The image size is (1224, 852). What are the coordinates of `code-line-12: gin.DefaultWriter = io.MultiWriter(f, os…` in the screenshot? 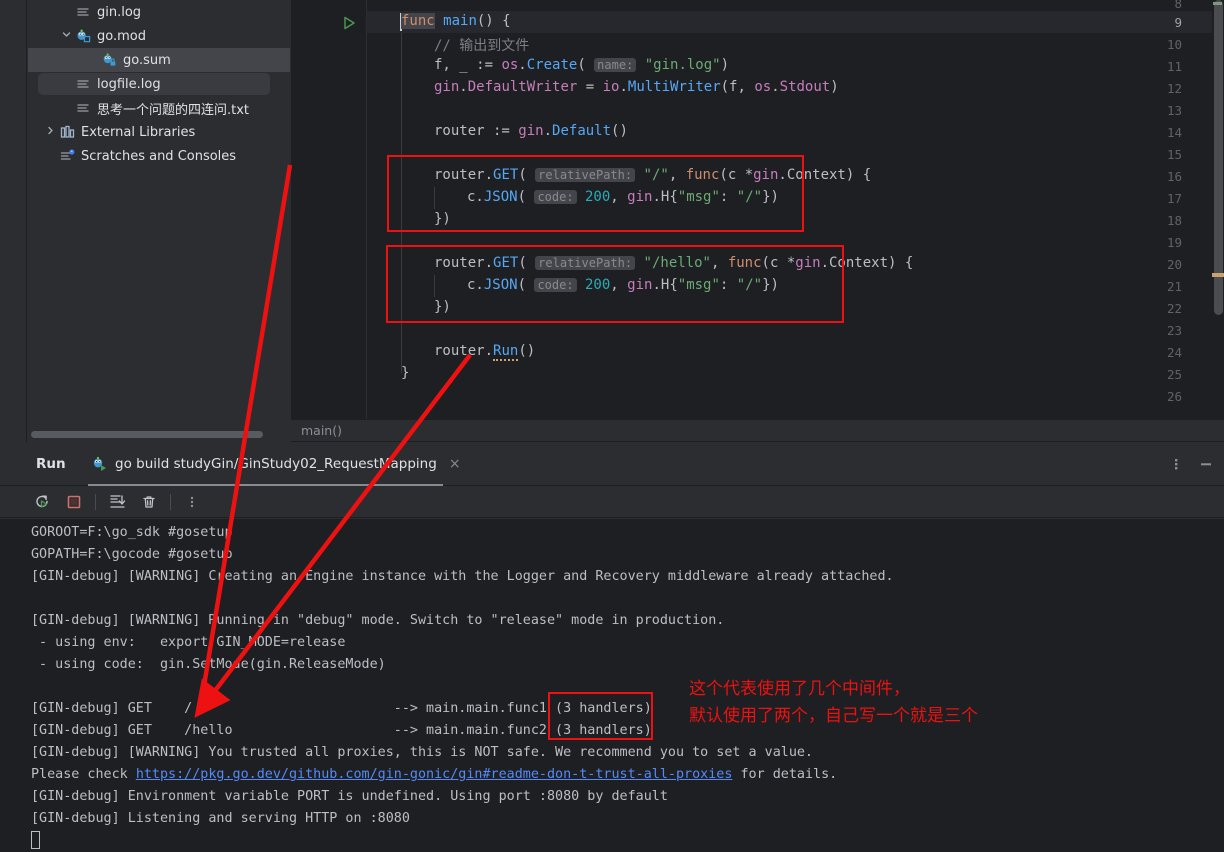 It's located at (636, 87).